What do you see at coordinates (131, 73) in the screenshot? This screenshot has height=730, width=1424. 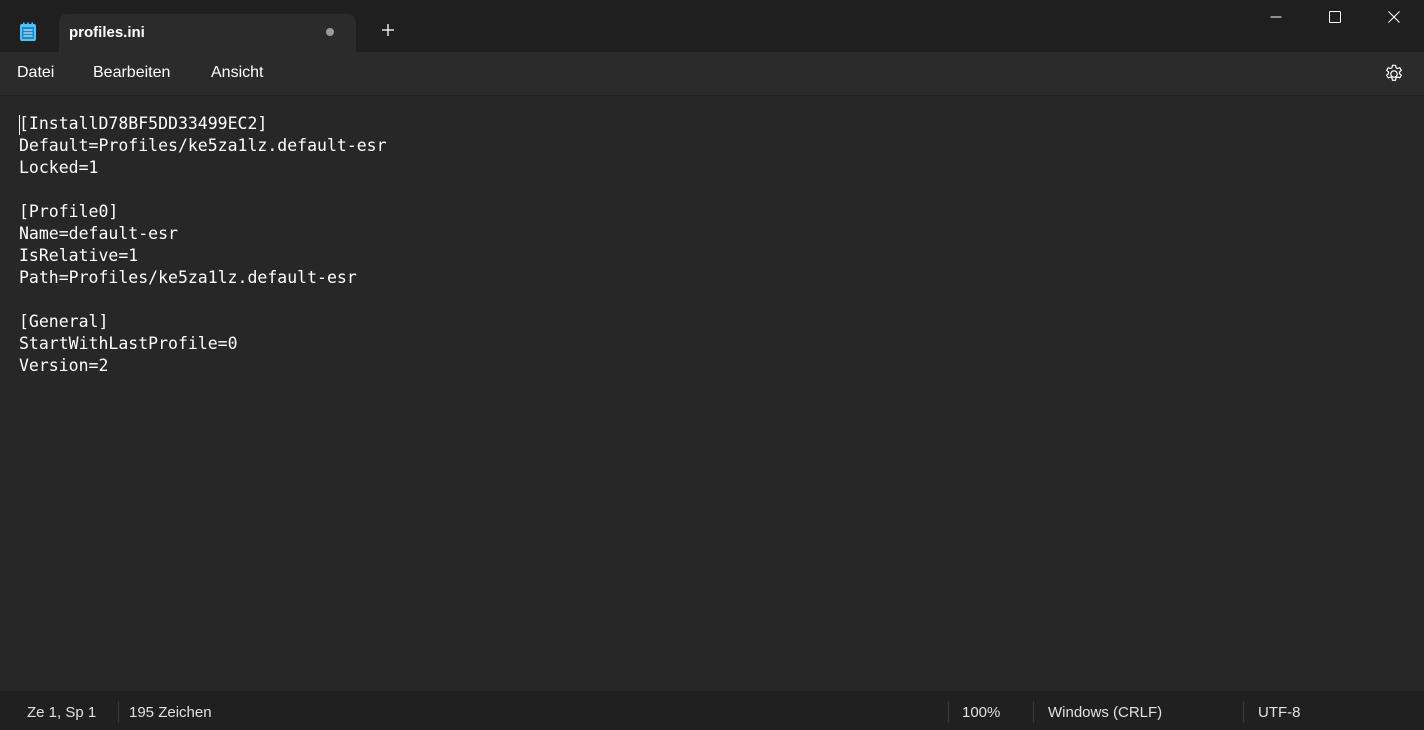 I see `menu-item-bearbeiten: Bearbeiten` at bounding box center [131, 73].